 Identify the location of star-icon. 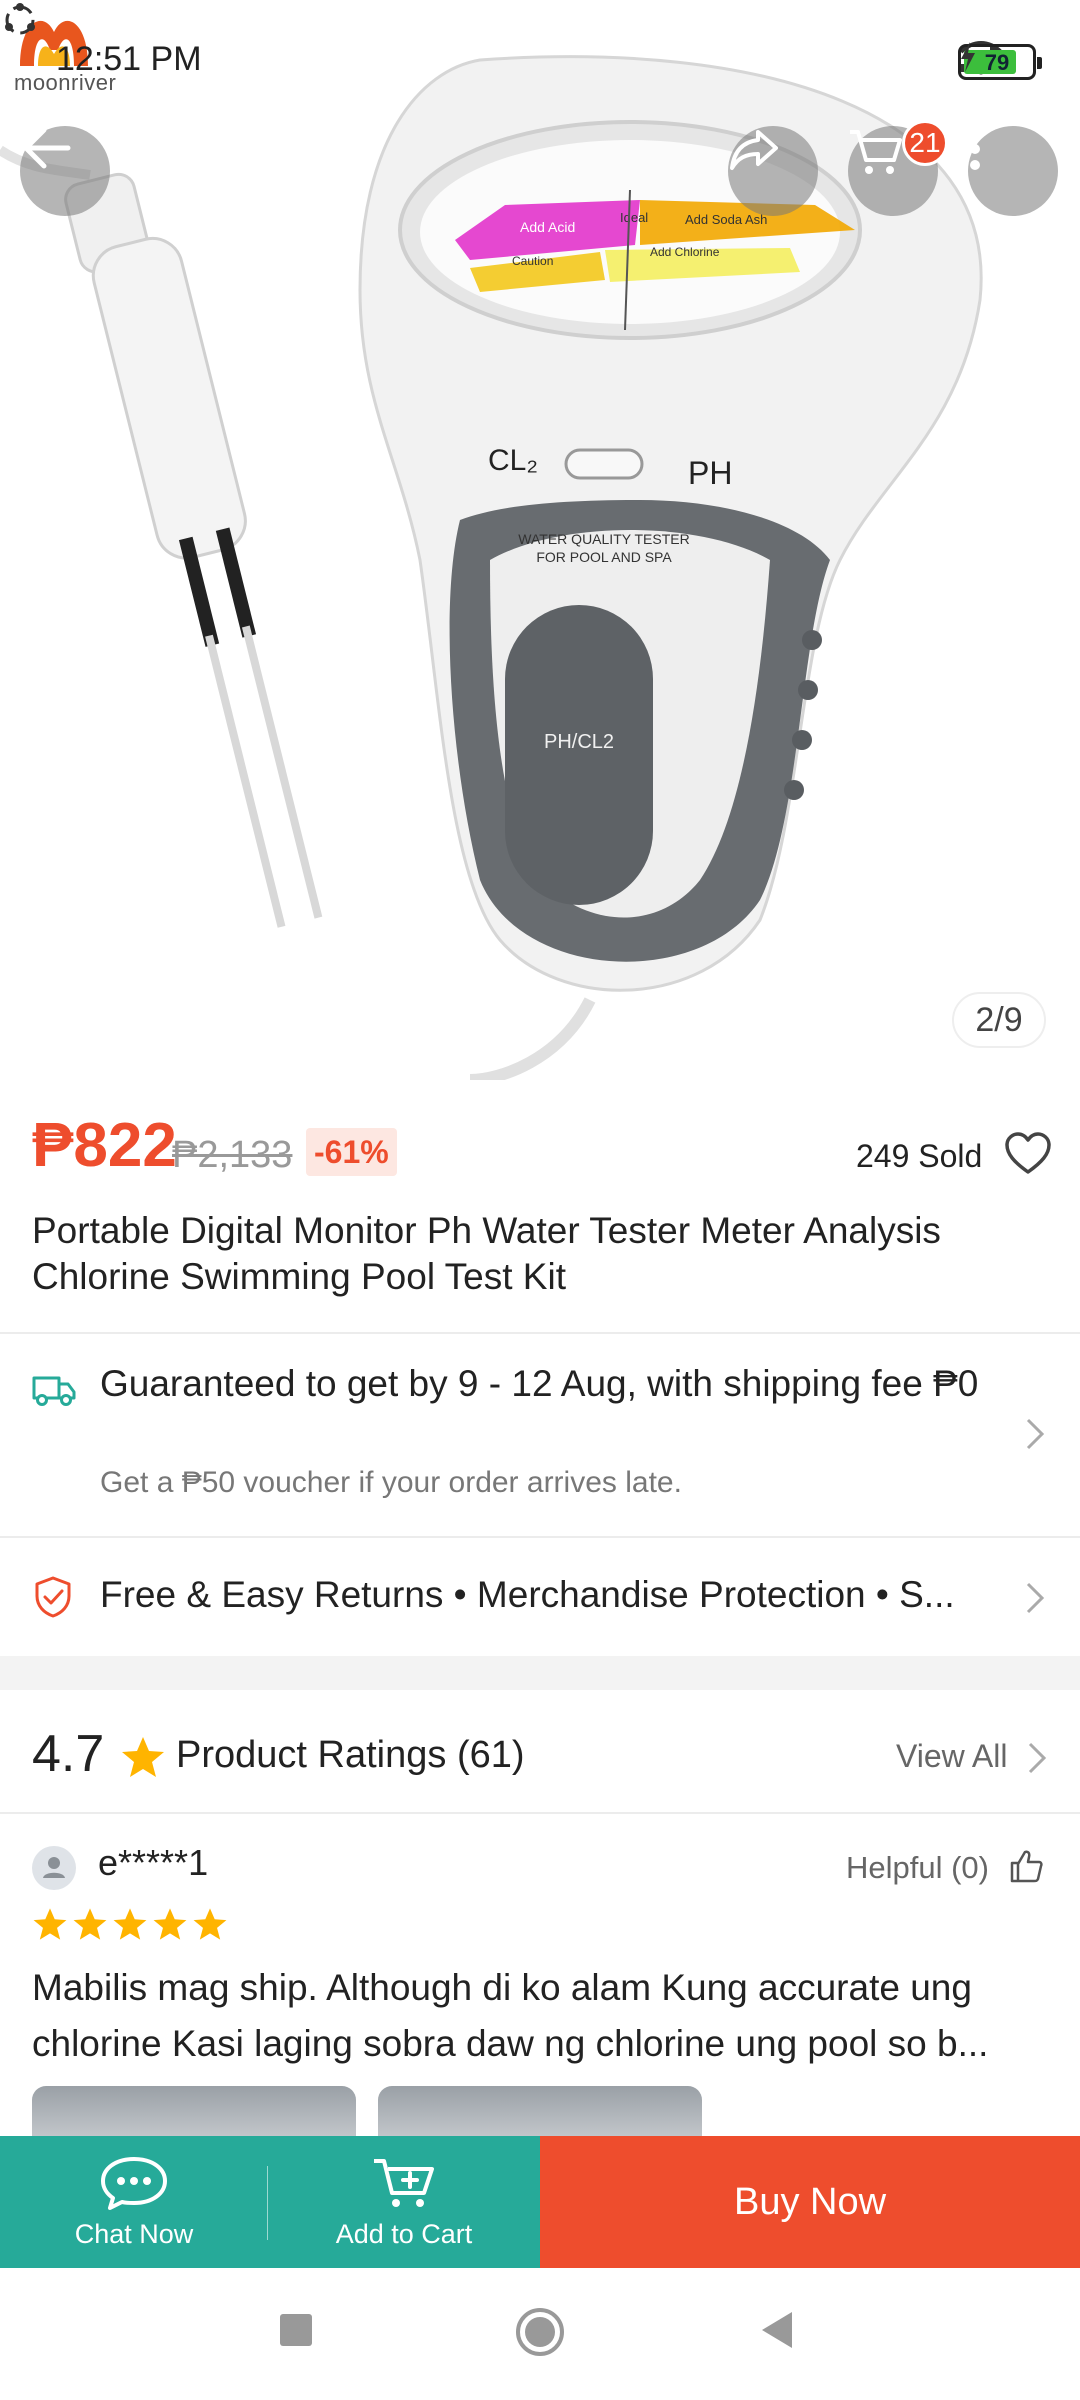
(143, 1757).